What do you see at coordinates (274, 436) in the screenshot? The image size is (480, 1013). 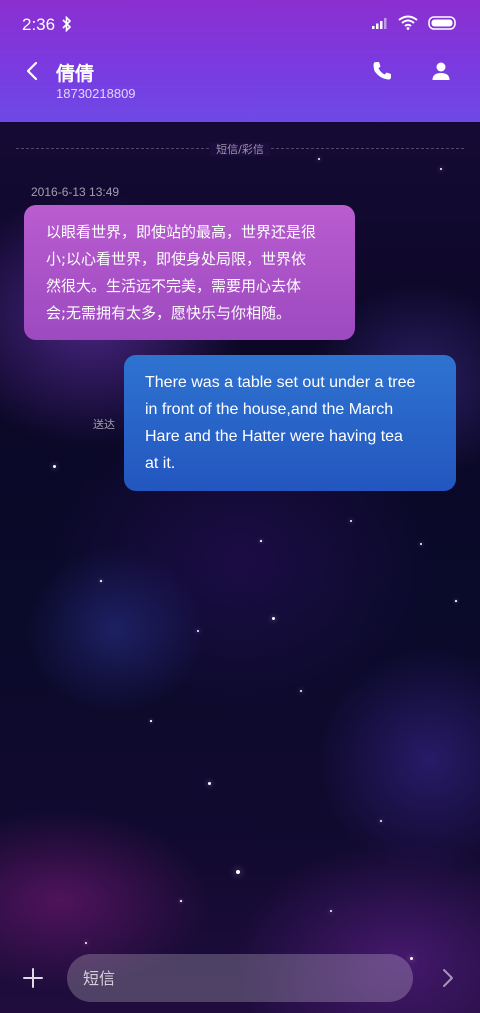 I see `message-line: Hare and the Hatter were having tea` at bounding box center [274, 436].